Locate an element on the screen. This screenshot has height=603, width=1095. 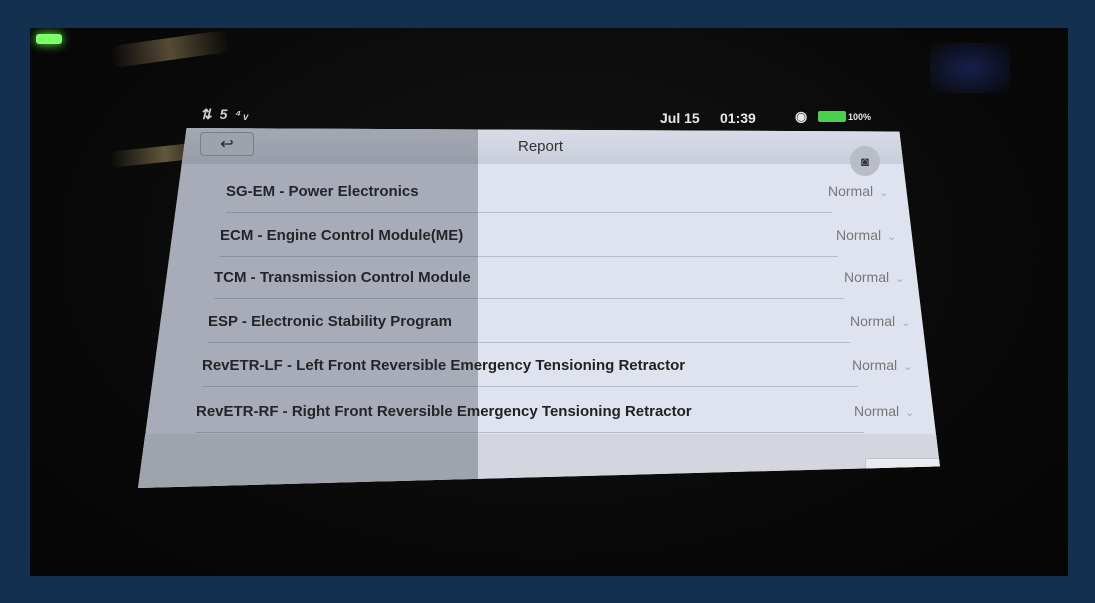
camera-icon: ◙ is located at coordinates (865, 161).